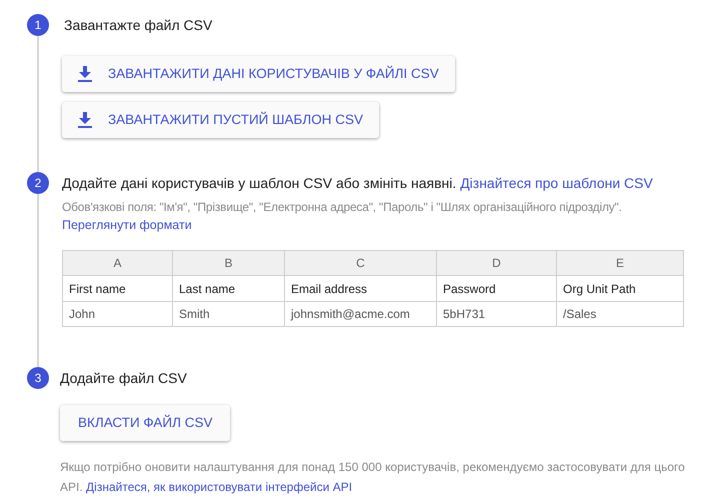 This screenshot has width=719, height=500. Describe the element at coordinates (361, 263) in the screenshot. I see `column-letter: C` at that location.